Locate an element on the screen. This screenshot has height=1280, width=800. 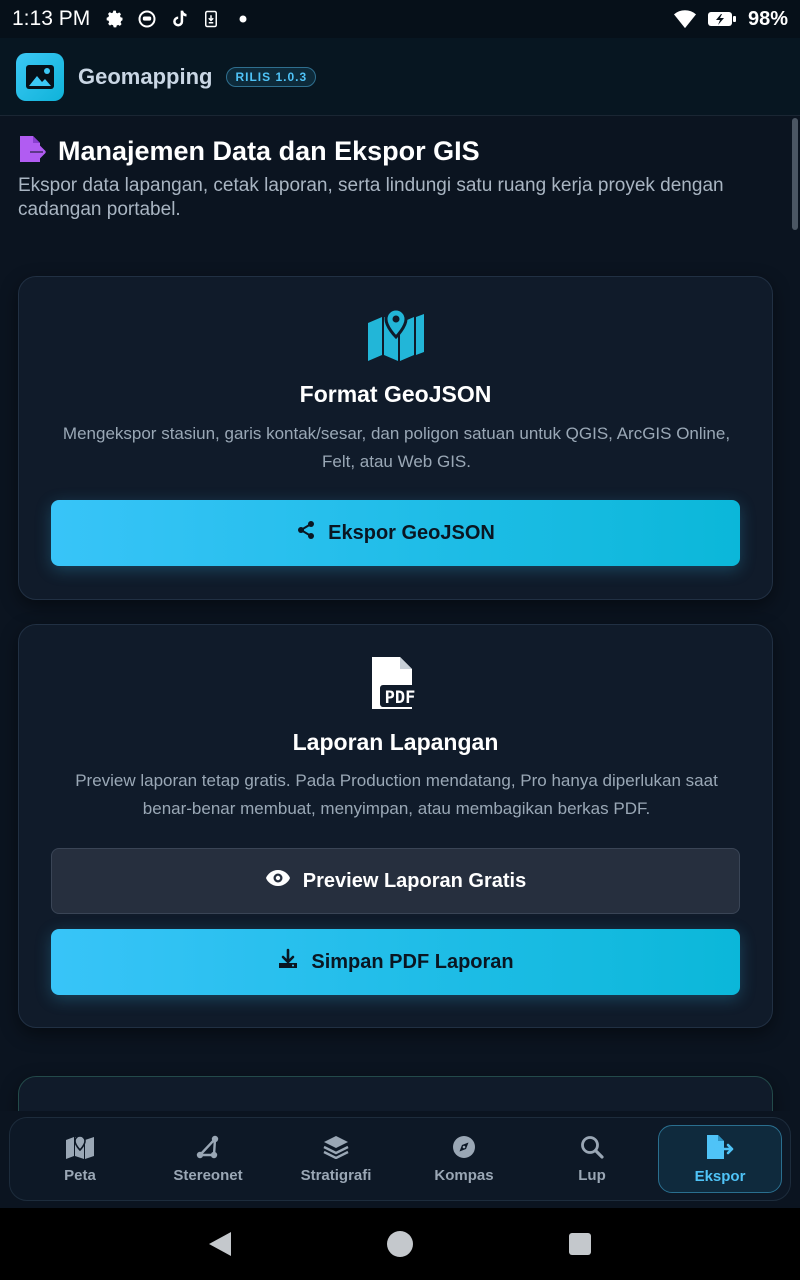
card-title: Format GeoJSON is located at coordinates (395, 394).